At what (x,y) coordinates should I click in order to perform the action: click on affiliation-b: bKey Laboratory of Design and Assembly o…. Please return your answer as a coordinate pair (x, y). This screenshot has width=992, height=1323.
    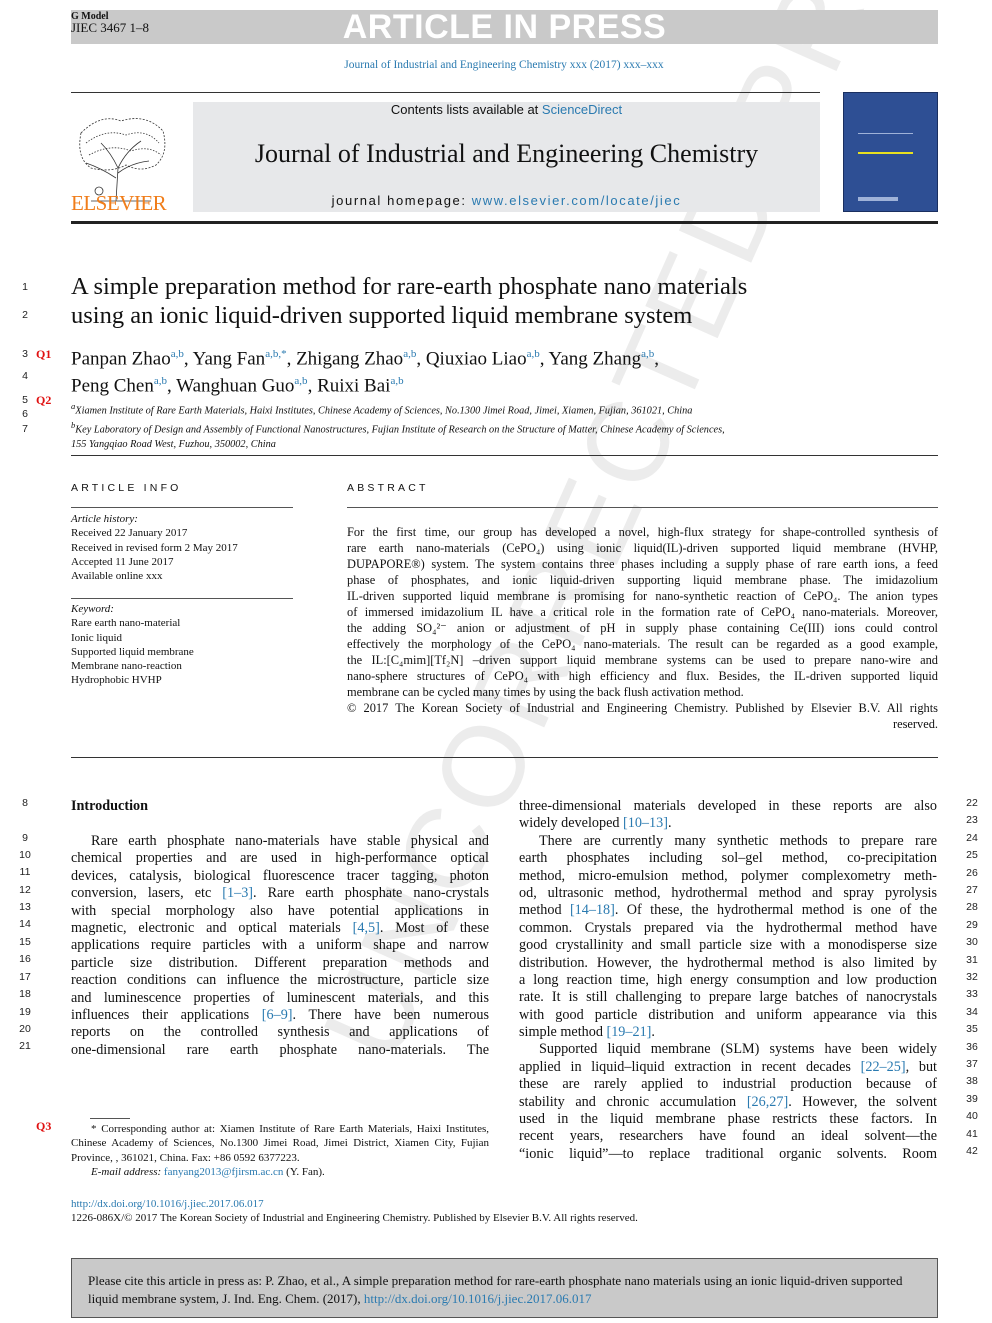
    Looking at the image, I should click on (398, 428).